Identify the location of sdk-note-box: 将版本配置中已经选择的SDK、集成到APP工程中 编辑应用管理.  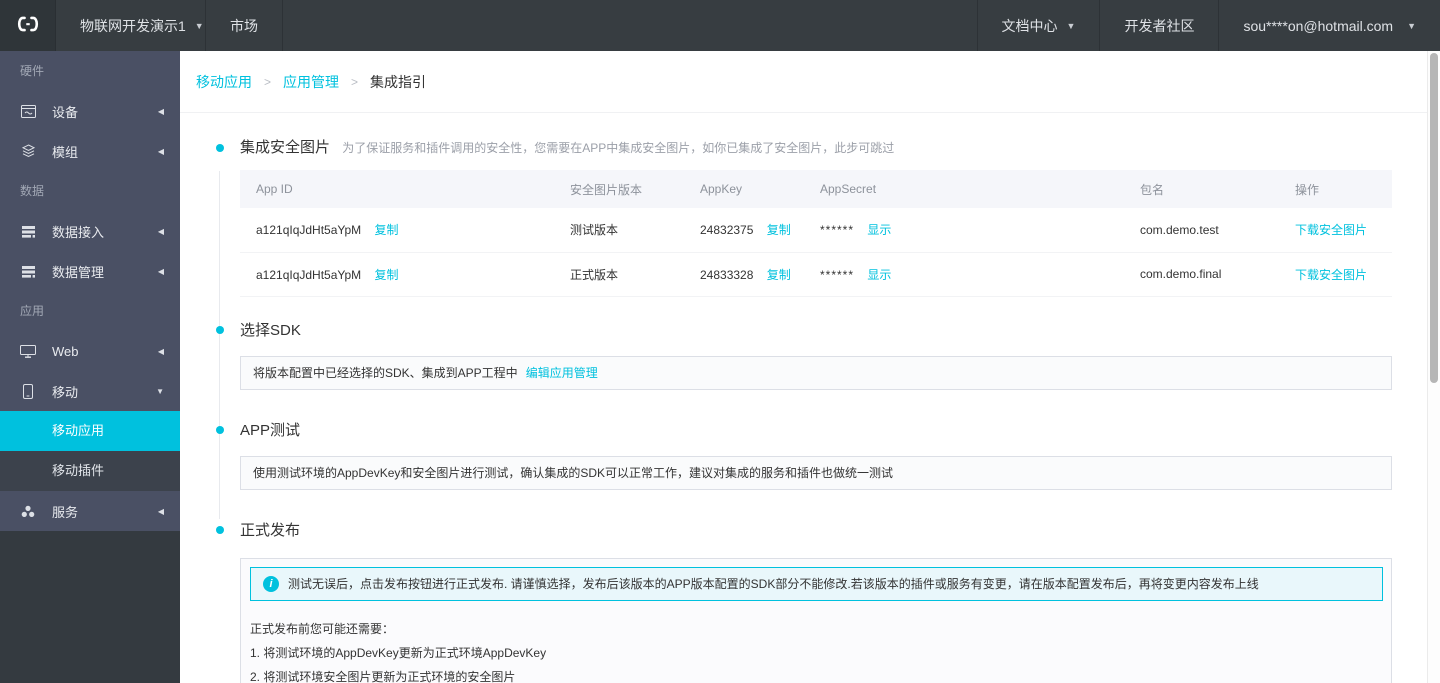
(816, 372).